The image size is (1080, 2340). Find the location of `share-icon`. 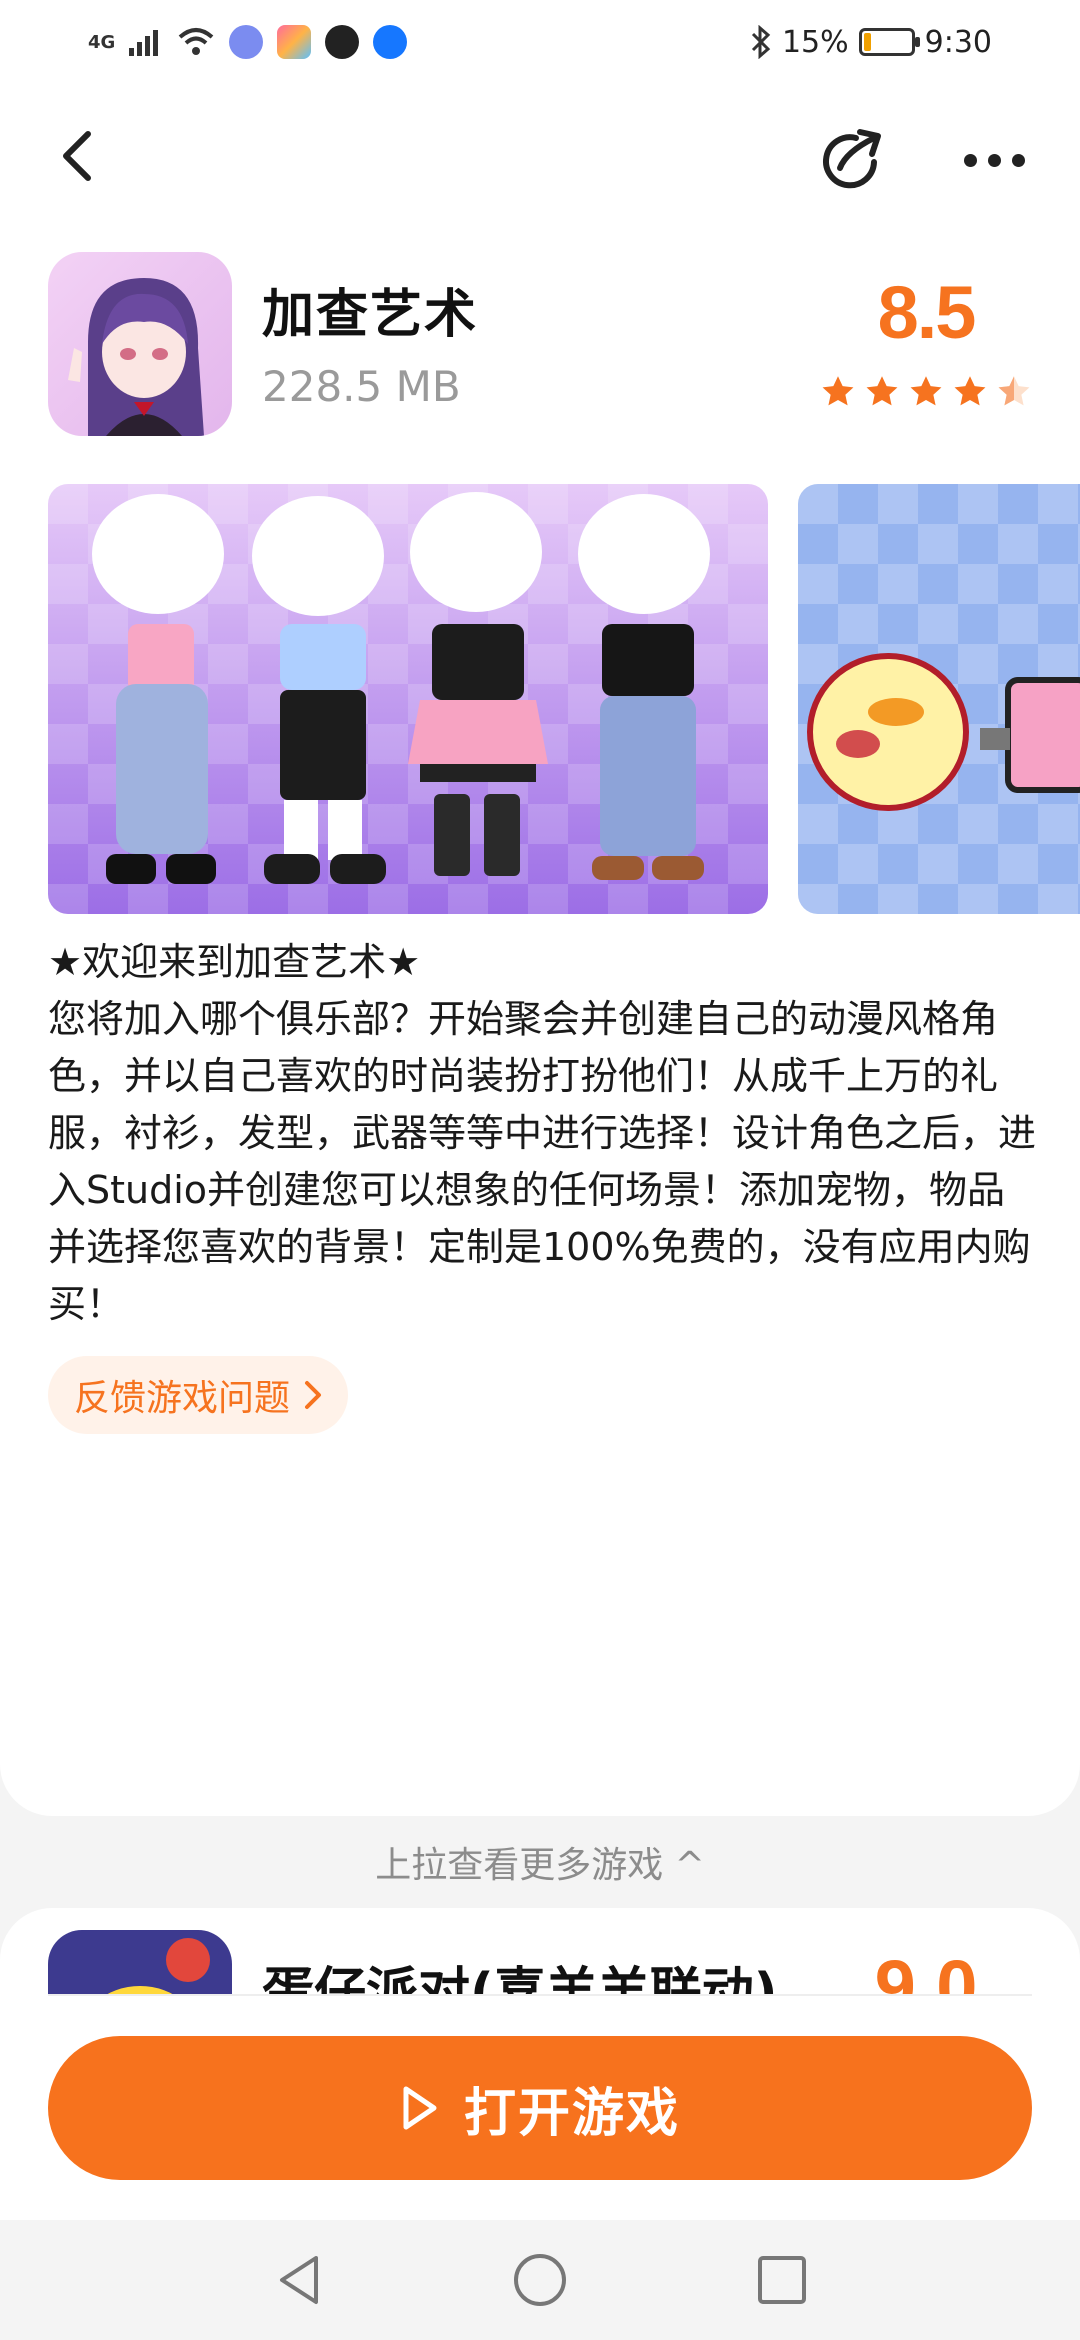

share-icon is located at coordinates (852, 159).